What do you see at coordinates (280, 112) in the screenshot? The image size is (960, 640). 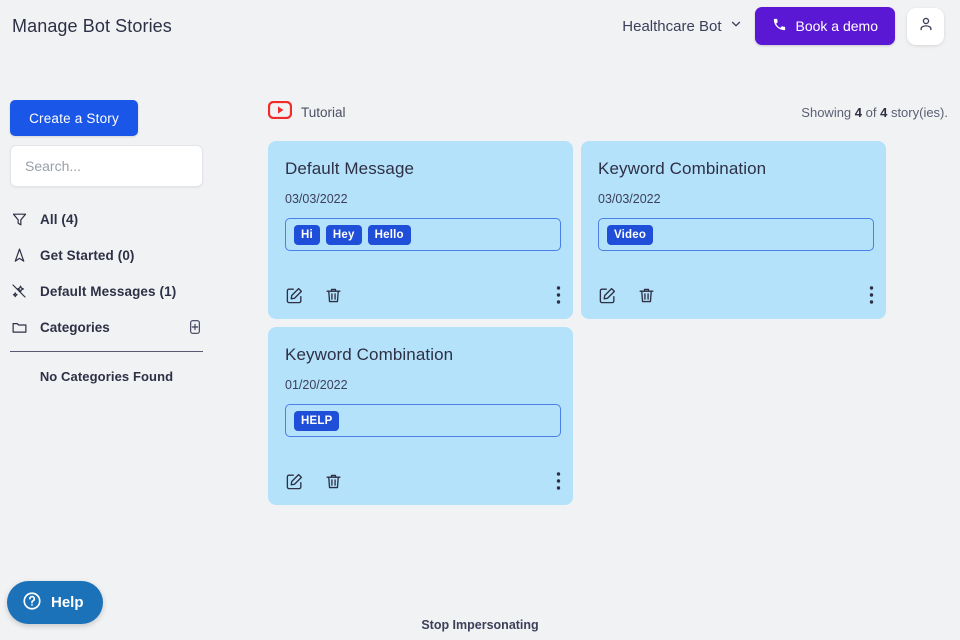 I see `youtube-play-icon` at bounding box center [280, 112].